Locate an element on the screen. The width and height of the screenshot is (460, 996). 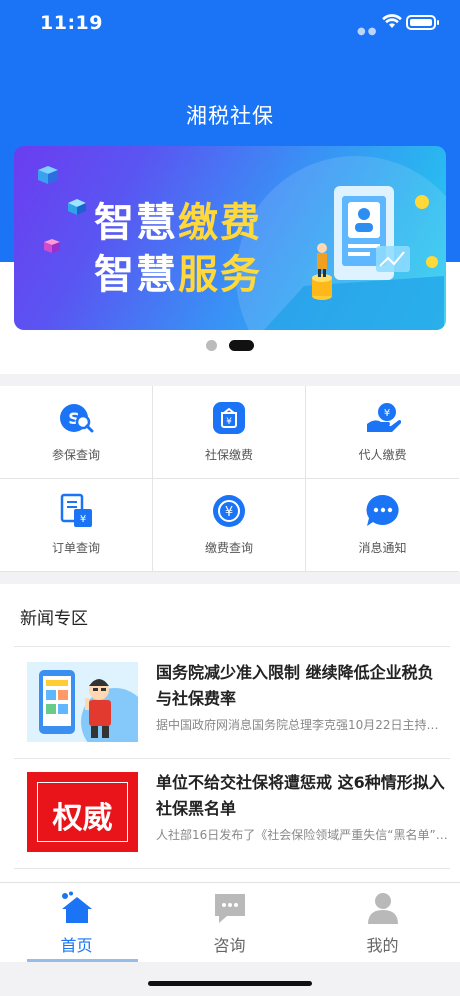
pager-dot-2-active is located at coordinates (241, 345).